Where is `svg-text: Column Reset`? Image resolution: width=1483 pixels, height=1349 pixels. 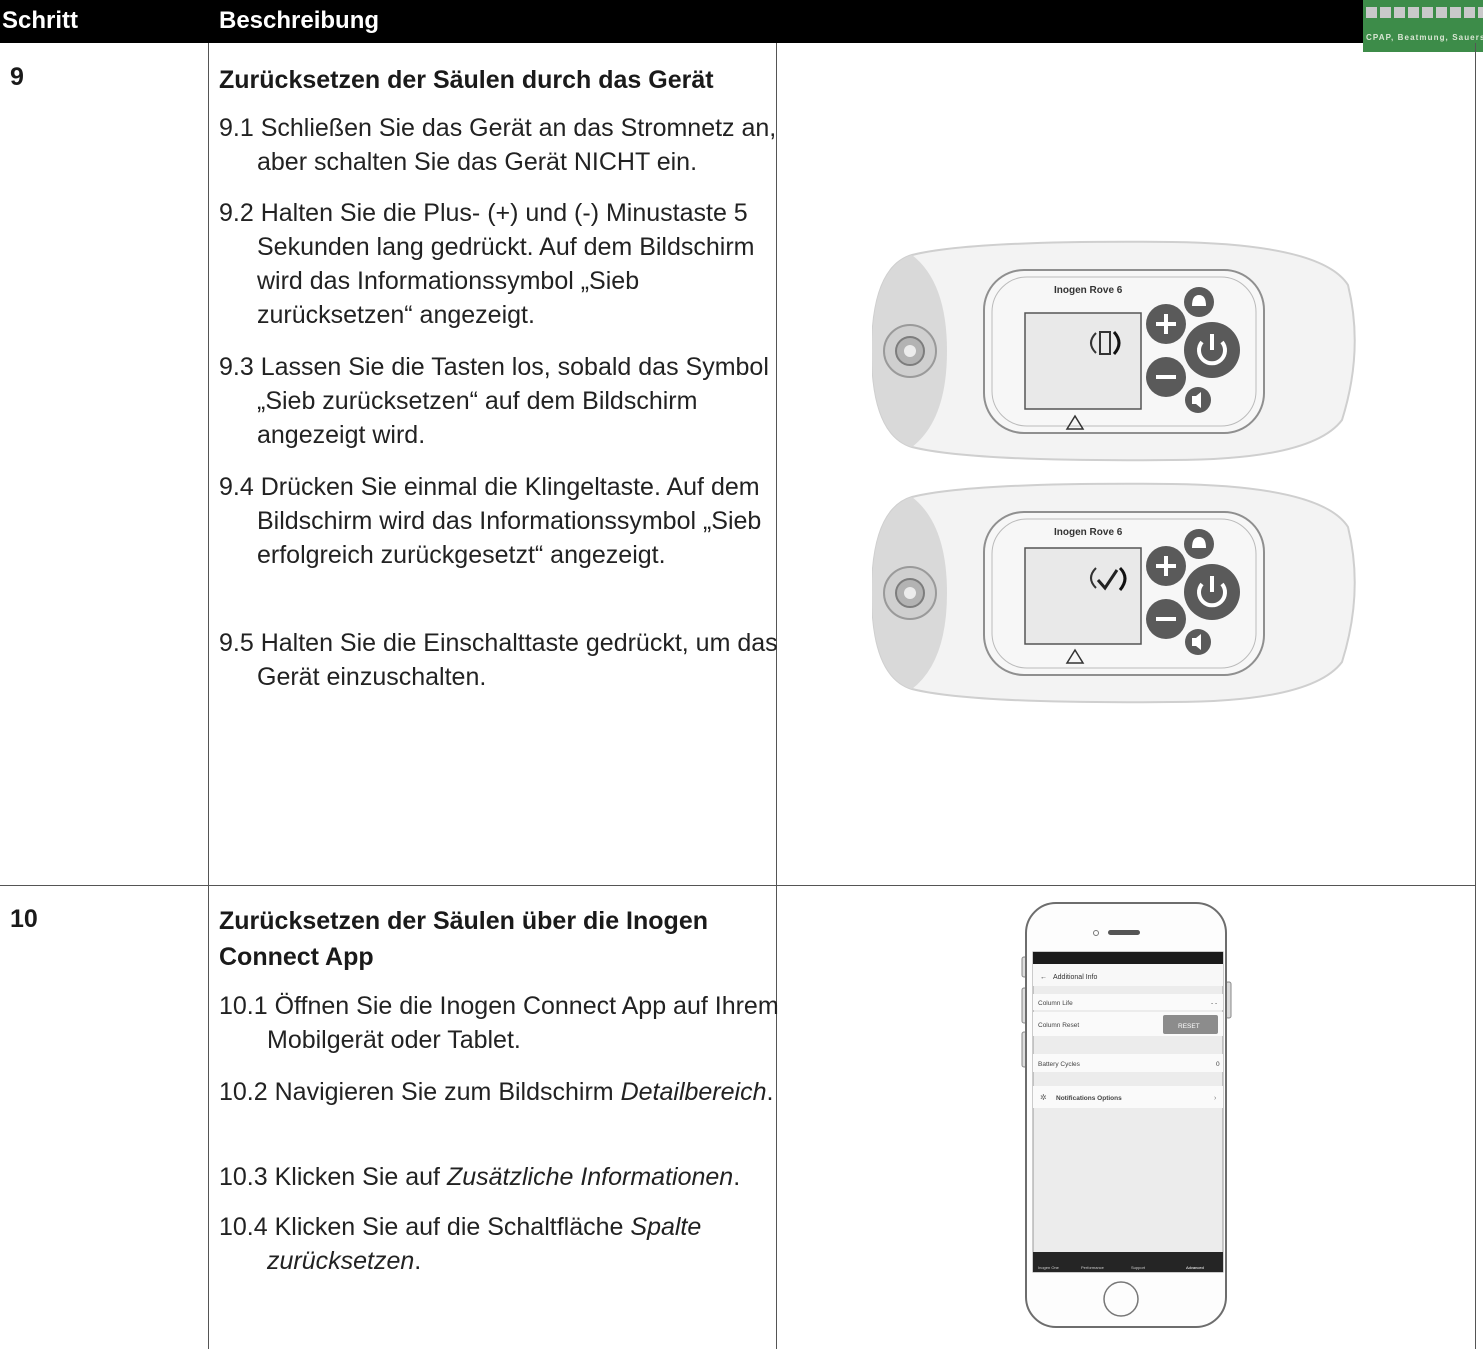
svg-text: Column Reset is located at coordinates (1058, 1025).